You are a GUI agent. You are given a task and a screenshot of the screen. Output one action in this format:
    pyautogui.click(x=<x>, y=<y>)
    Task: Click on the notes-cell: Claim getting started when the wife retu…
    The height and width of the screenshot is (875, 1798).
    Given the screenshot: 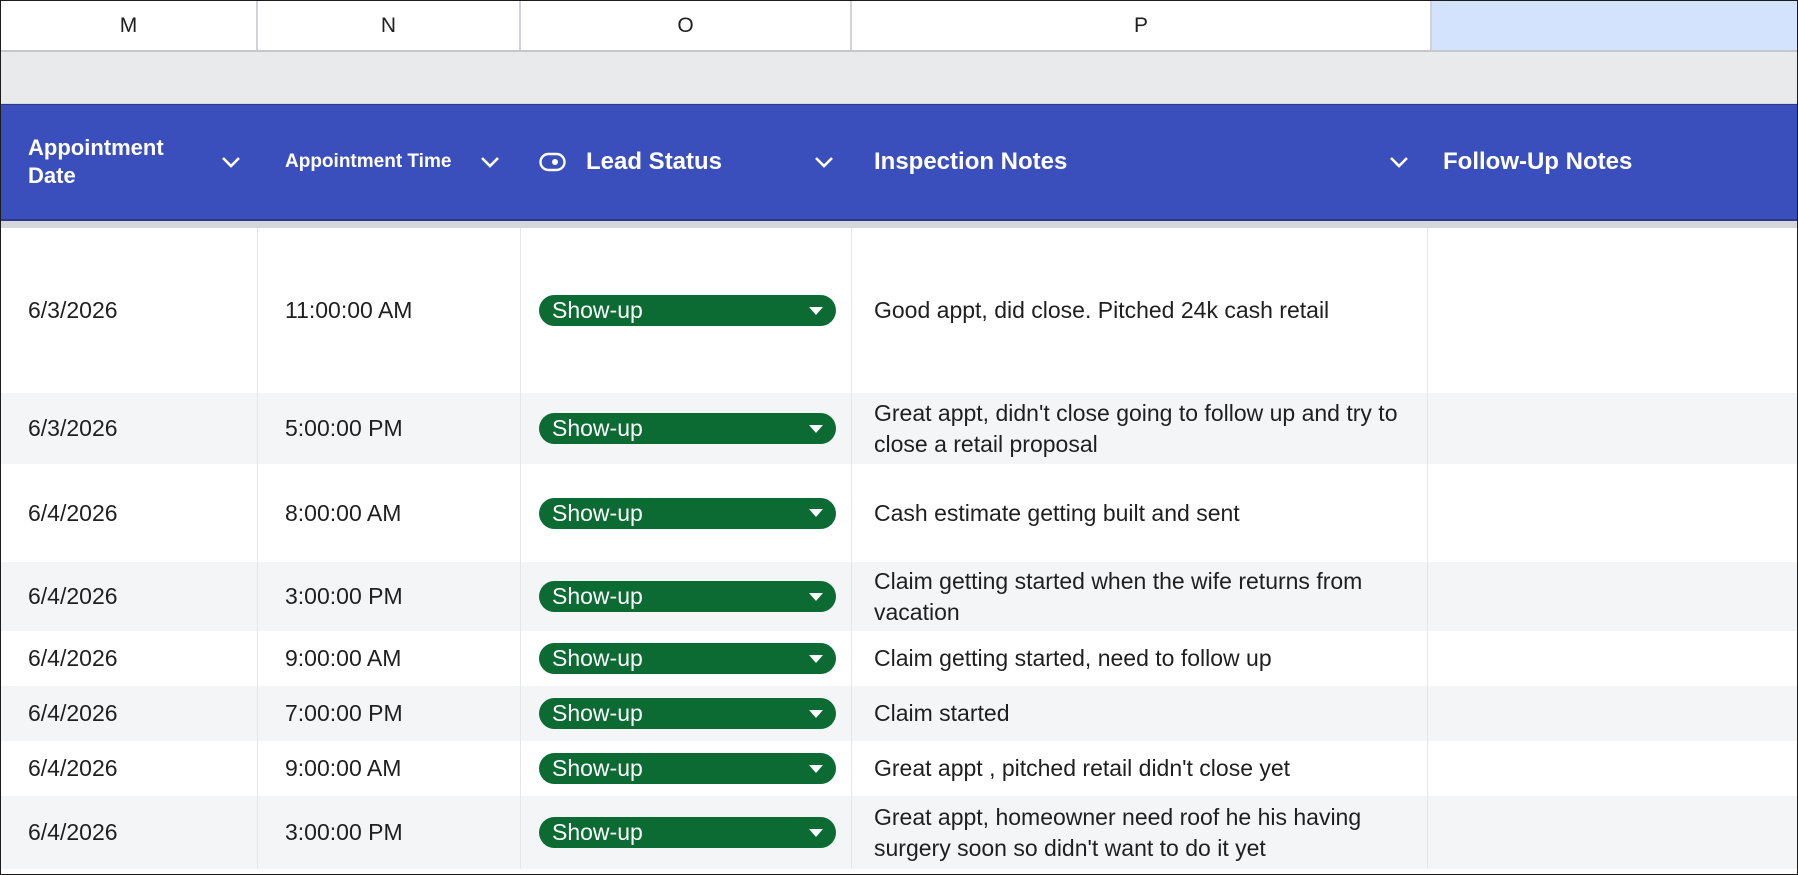 What is the action you would take?
    pyautogui.click(x=1140, y=596)
    